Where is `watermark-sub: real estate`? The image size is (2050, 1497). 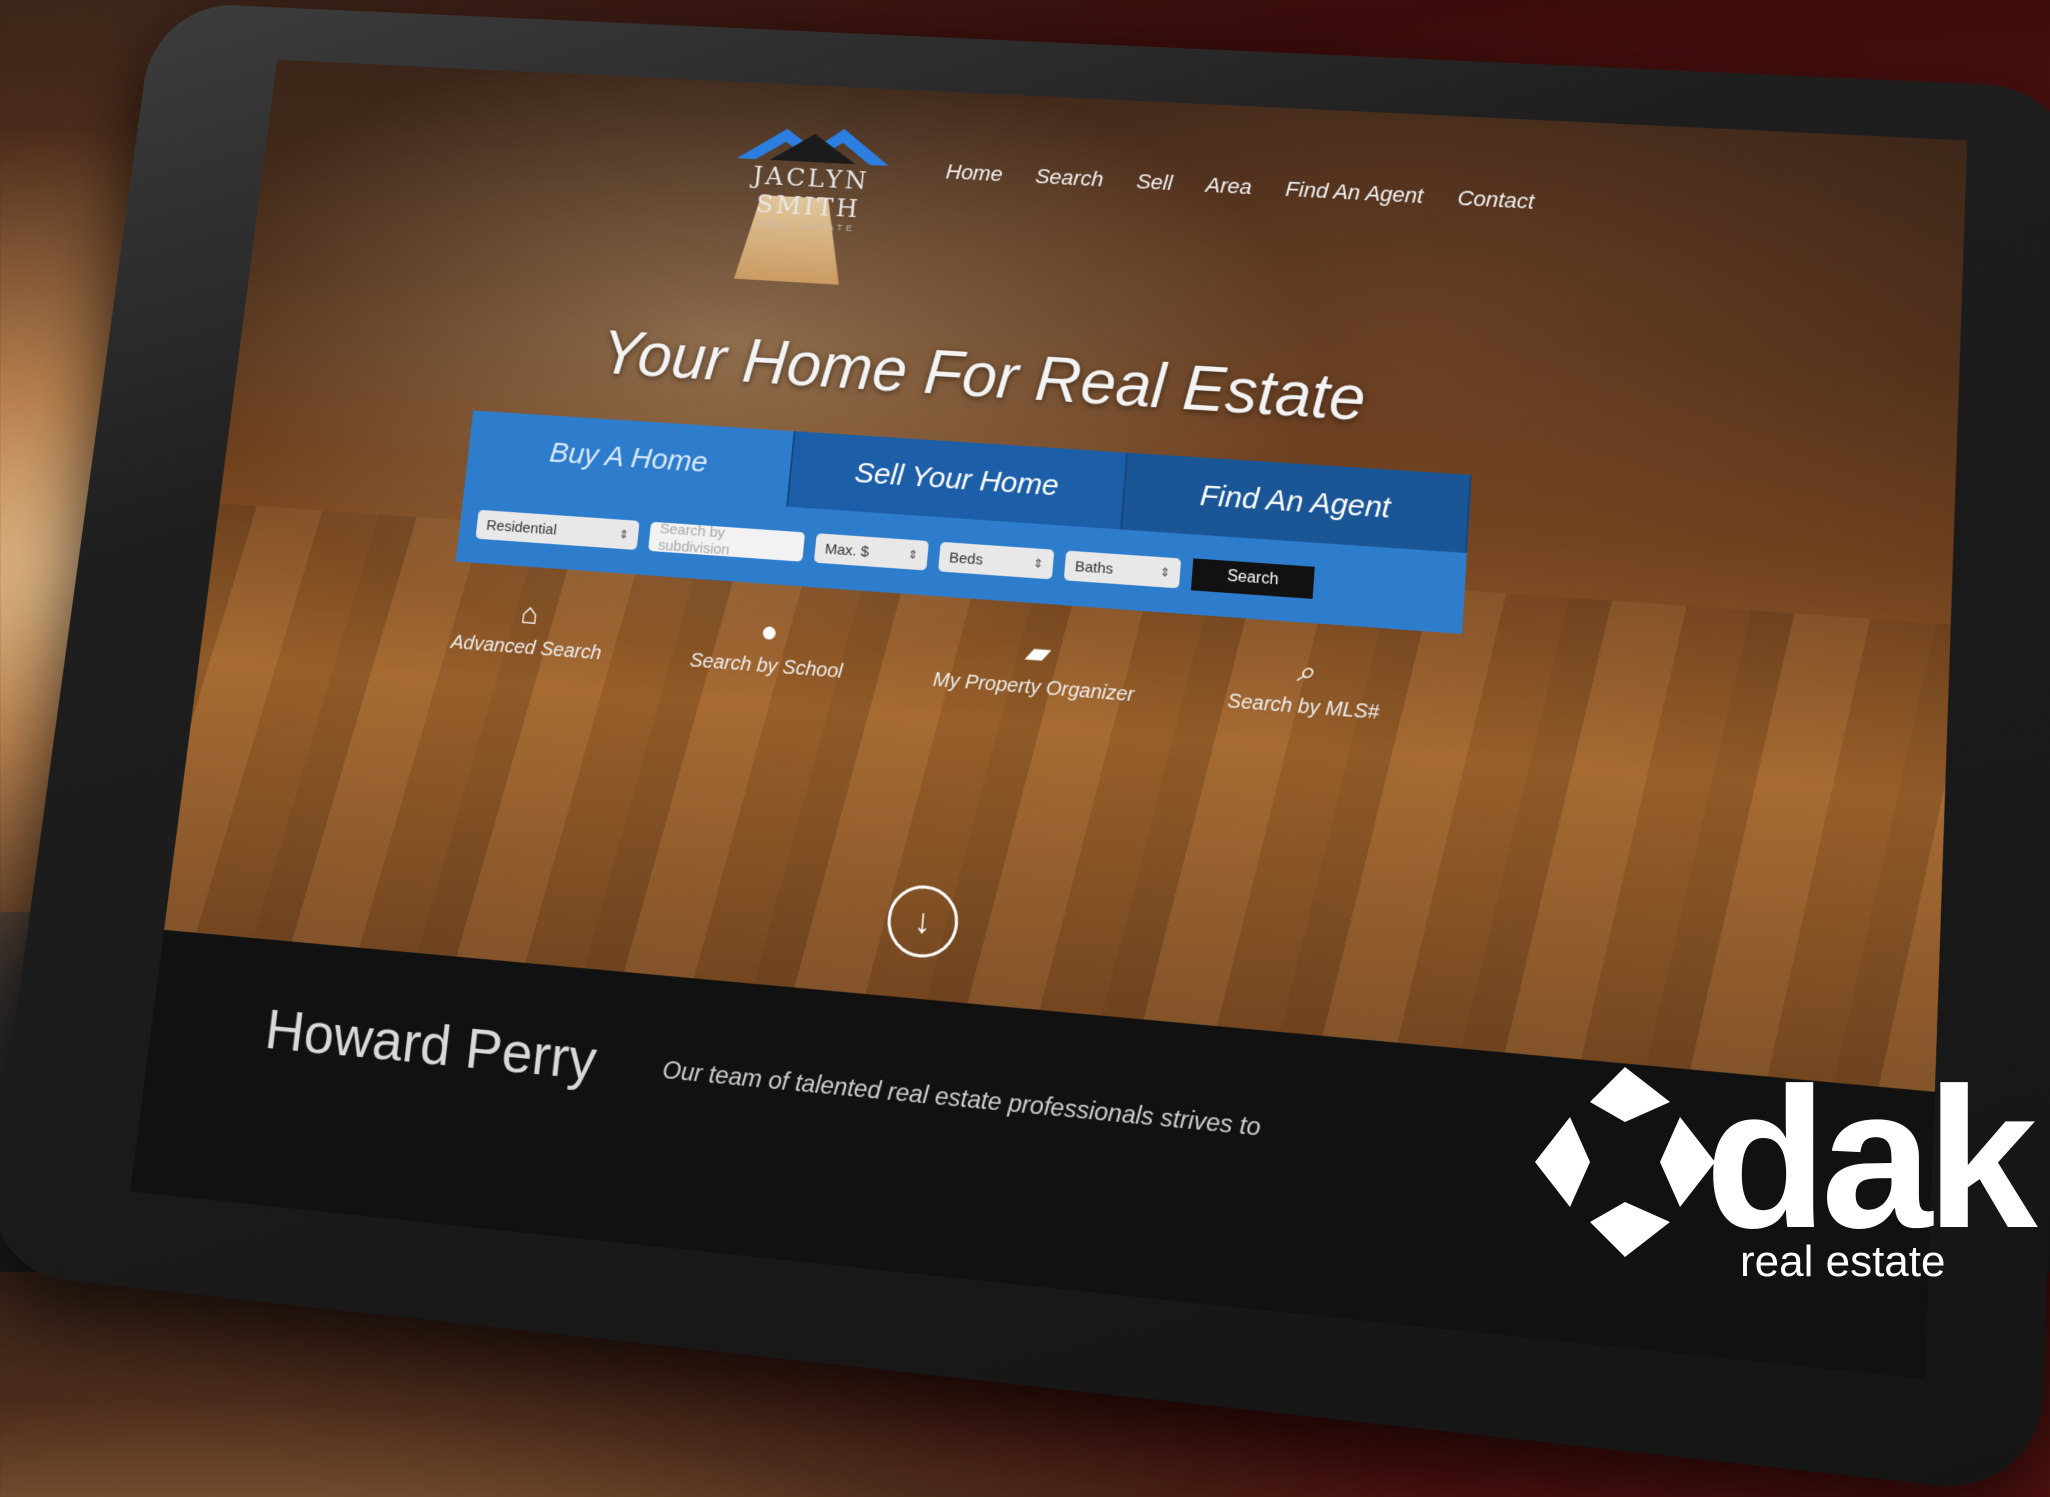 watermark-sub: real estate is located at coordinates (1843, 1261).